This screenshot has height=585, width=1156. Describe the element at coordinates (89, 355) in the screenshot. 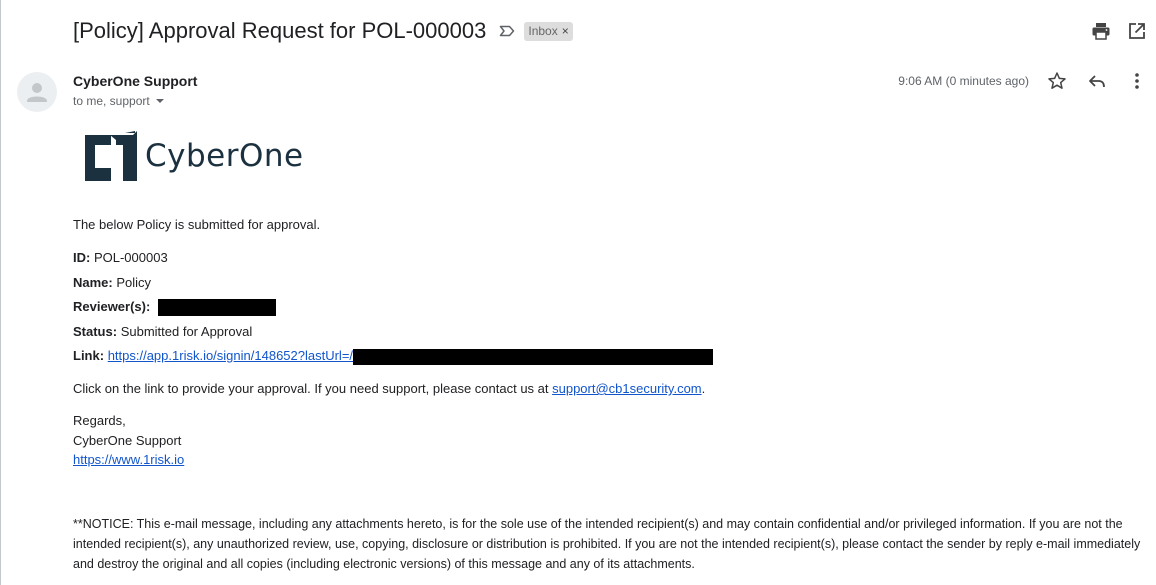

I see `link-label: Link:` at that location.